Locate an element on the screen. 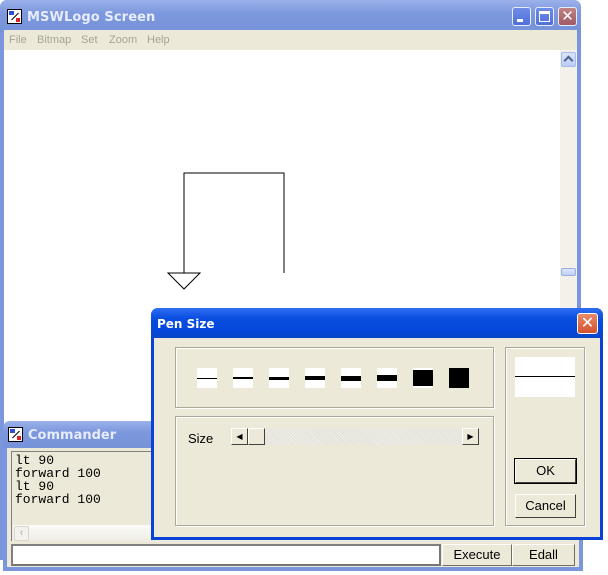  ok-button: OK is located at coordinates (545, 471).